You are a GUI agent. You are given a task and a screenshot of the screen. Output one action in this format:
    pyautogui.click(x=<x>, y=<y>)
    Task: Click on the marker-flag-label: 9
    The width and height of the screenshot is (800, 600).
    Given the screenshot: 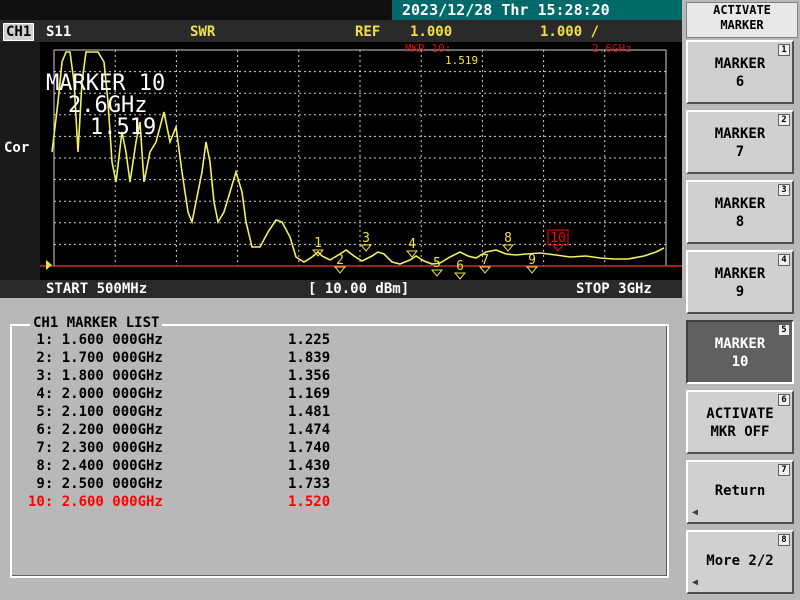 What is the action you would take?
    pyautogui.click(x=532, y=260)
    